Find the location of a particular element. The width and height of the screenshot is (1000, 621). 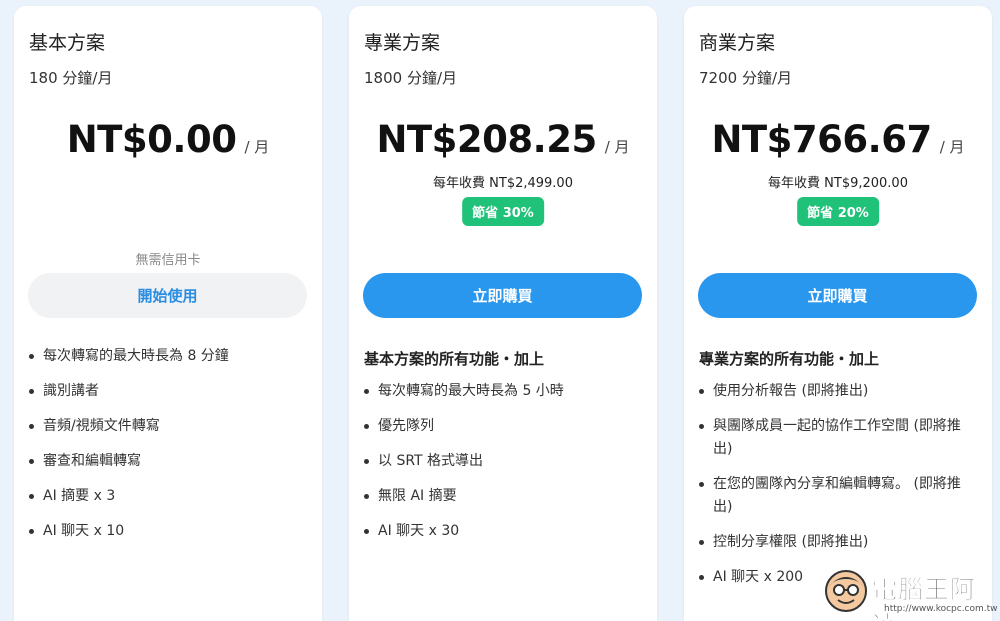

feature-item: 音頻/視頻文件轉寫 is located at coordinates (169, 426).